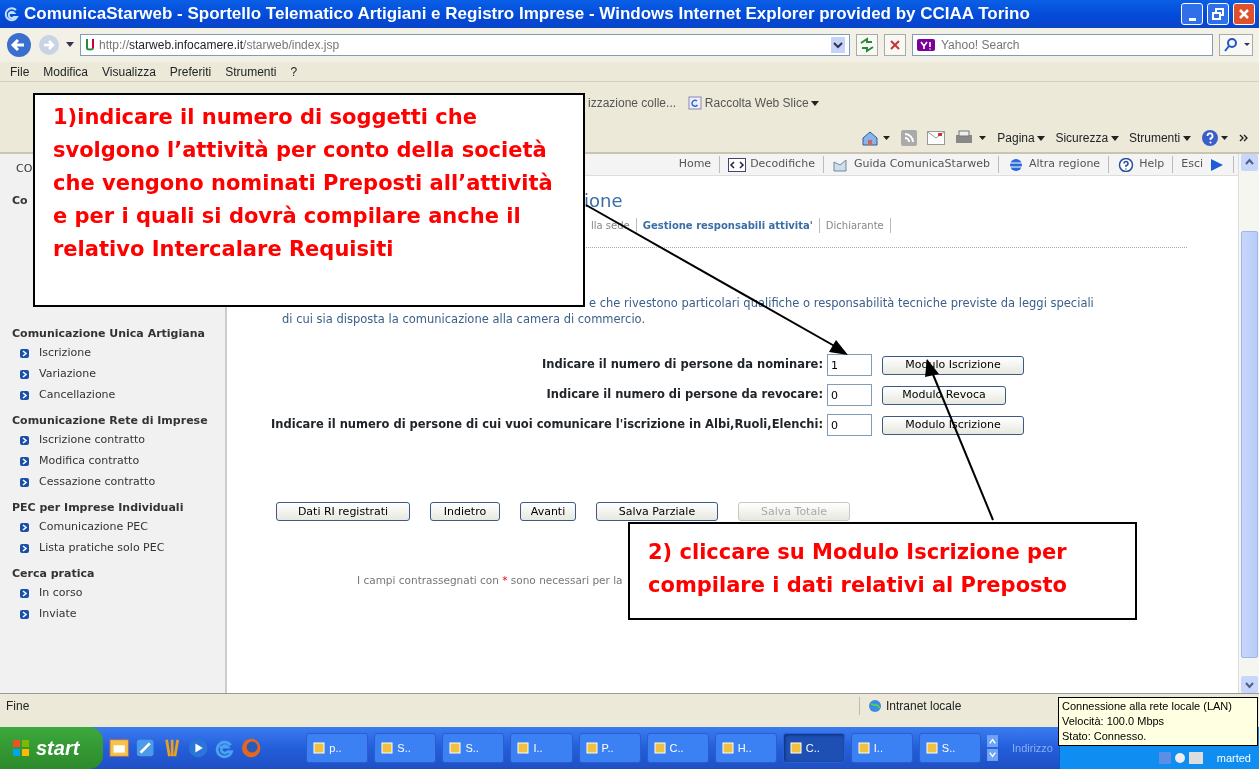 Image resolution: width=1259 pixels, height=769 pixels. Describe the element at coordinates (1249, 162) in the screenshot. I see `scroll-up-icon` at that location.